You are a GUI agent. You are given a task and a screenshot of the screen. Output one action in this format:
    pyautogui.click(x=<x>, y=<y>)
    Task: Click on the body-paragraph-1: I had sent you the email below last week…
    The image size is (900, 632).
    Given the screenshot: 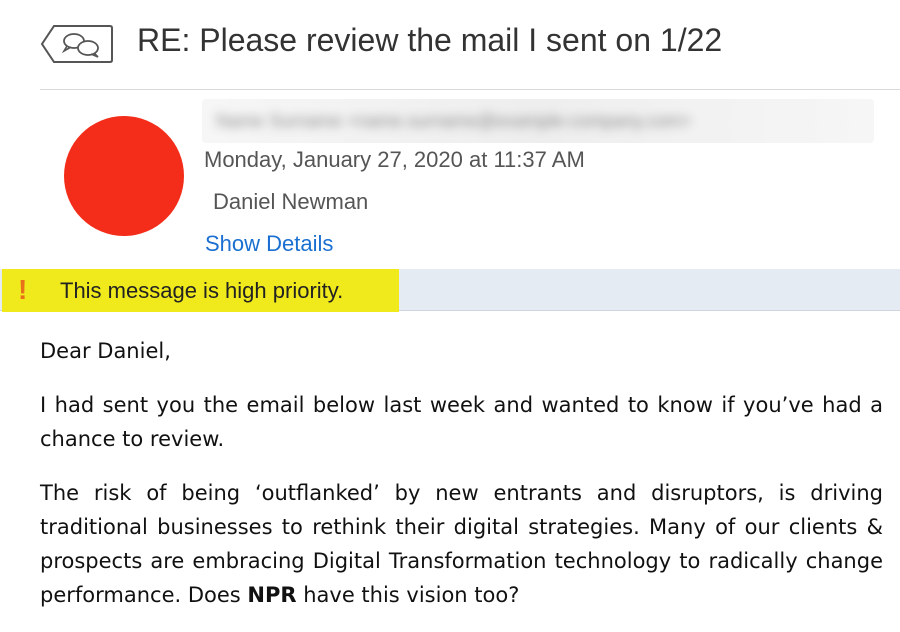 What is the action you would take?
    pyautogui.click(x=461, y=422)
    